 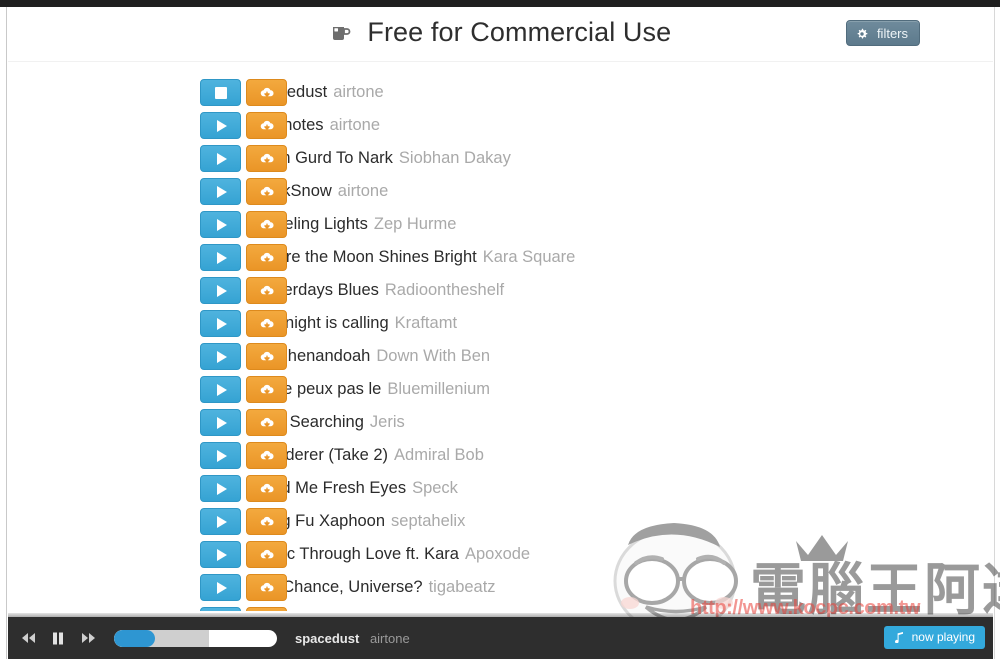 I want to click on track-row: Send Me Fresh Eyes Speck, so click(x=500, y=488).